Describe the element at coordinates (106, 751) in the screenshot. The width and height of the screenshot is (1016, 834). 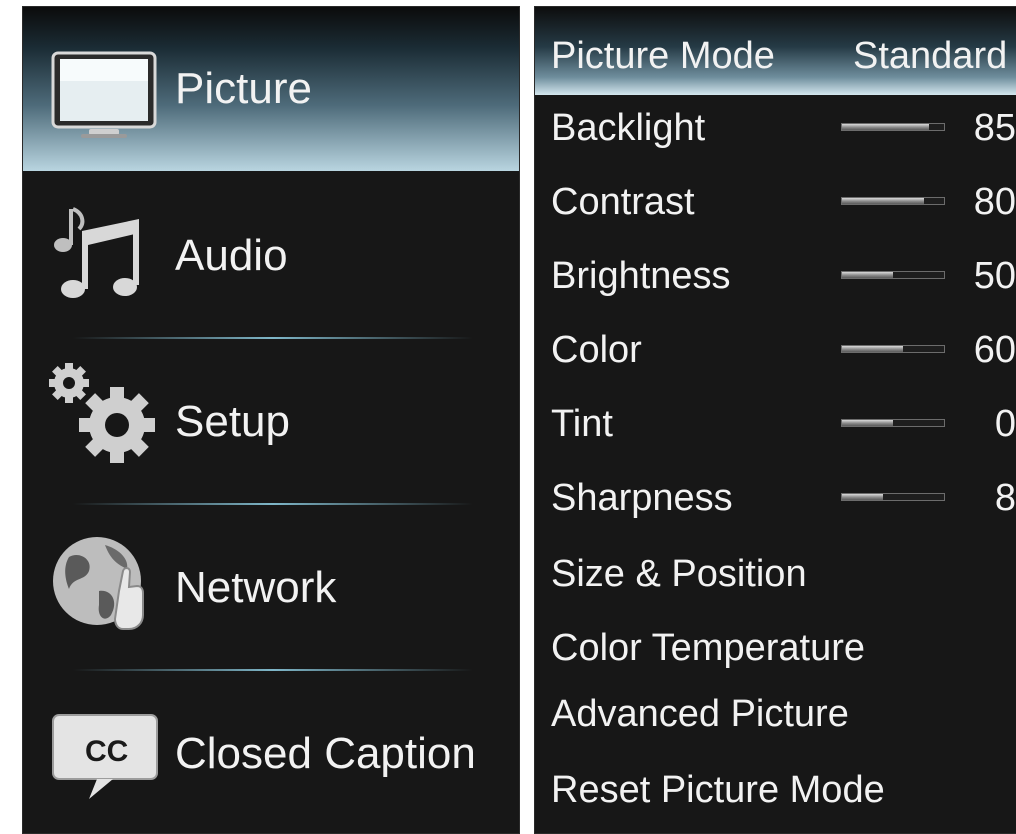
I see `svg-text: CC` at that location.